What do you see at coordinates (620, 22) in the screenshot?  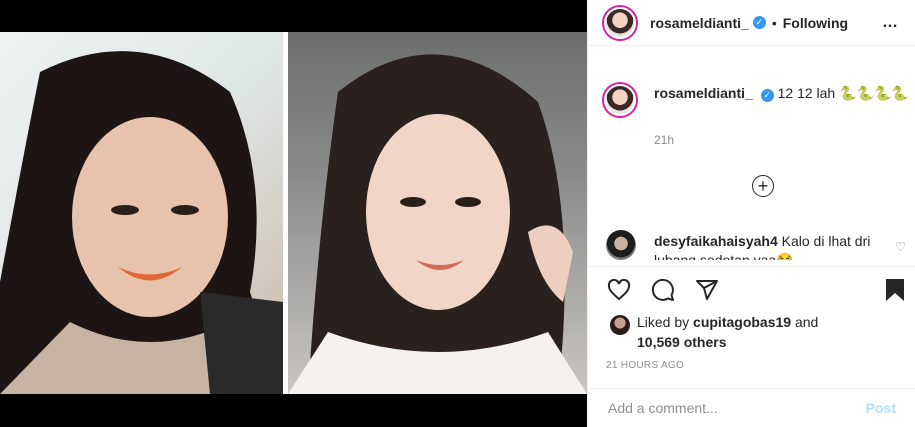 I see `author-avatar` at bounding box center [620, 22].